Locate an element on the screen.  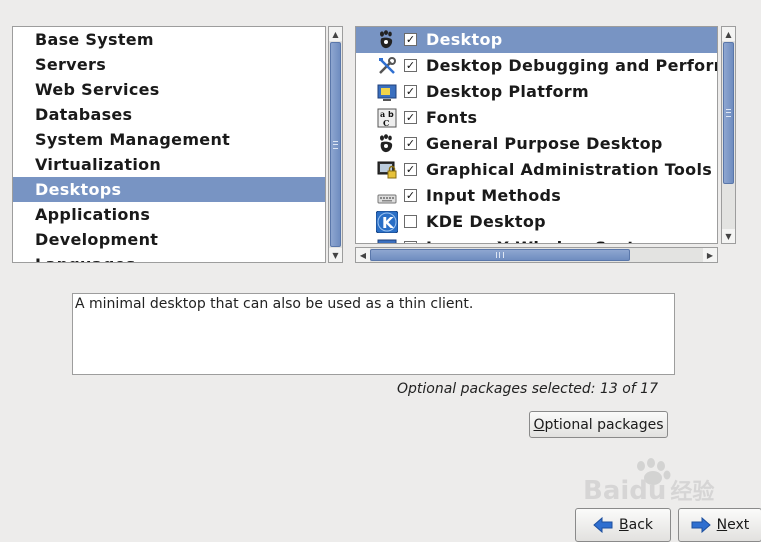
category-label: System Management is located at coordinates (133, 139).